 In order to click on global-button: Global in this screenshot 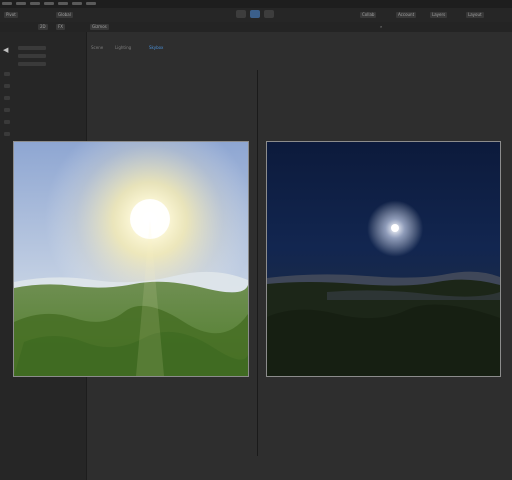, I will do `click(64, 15)`.